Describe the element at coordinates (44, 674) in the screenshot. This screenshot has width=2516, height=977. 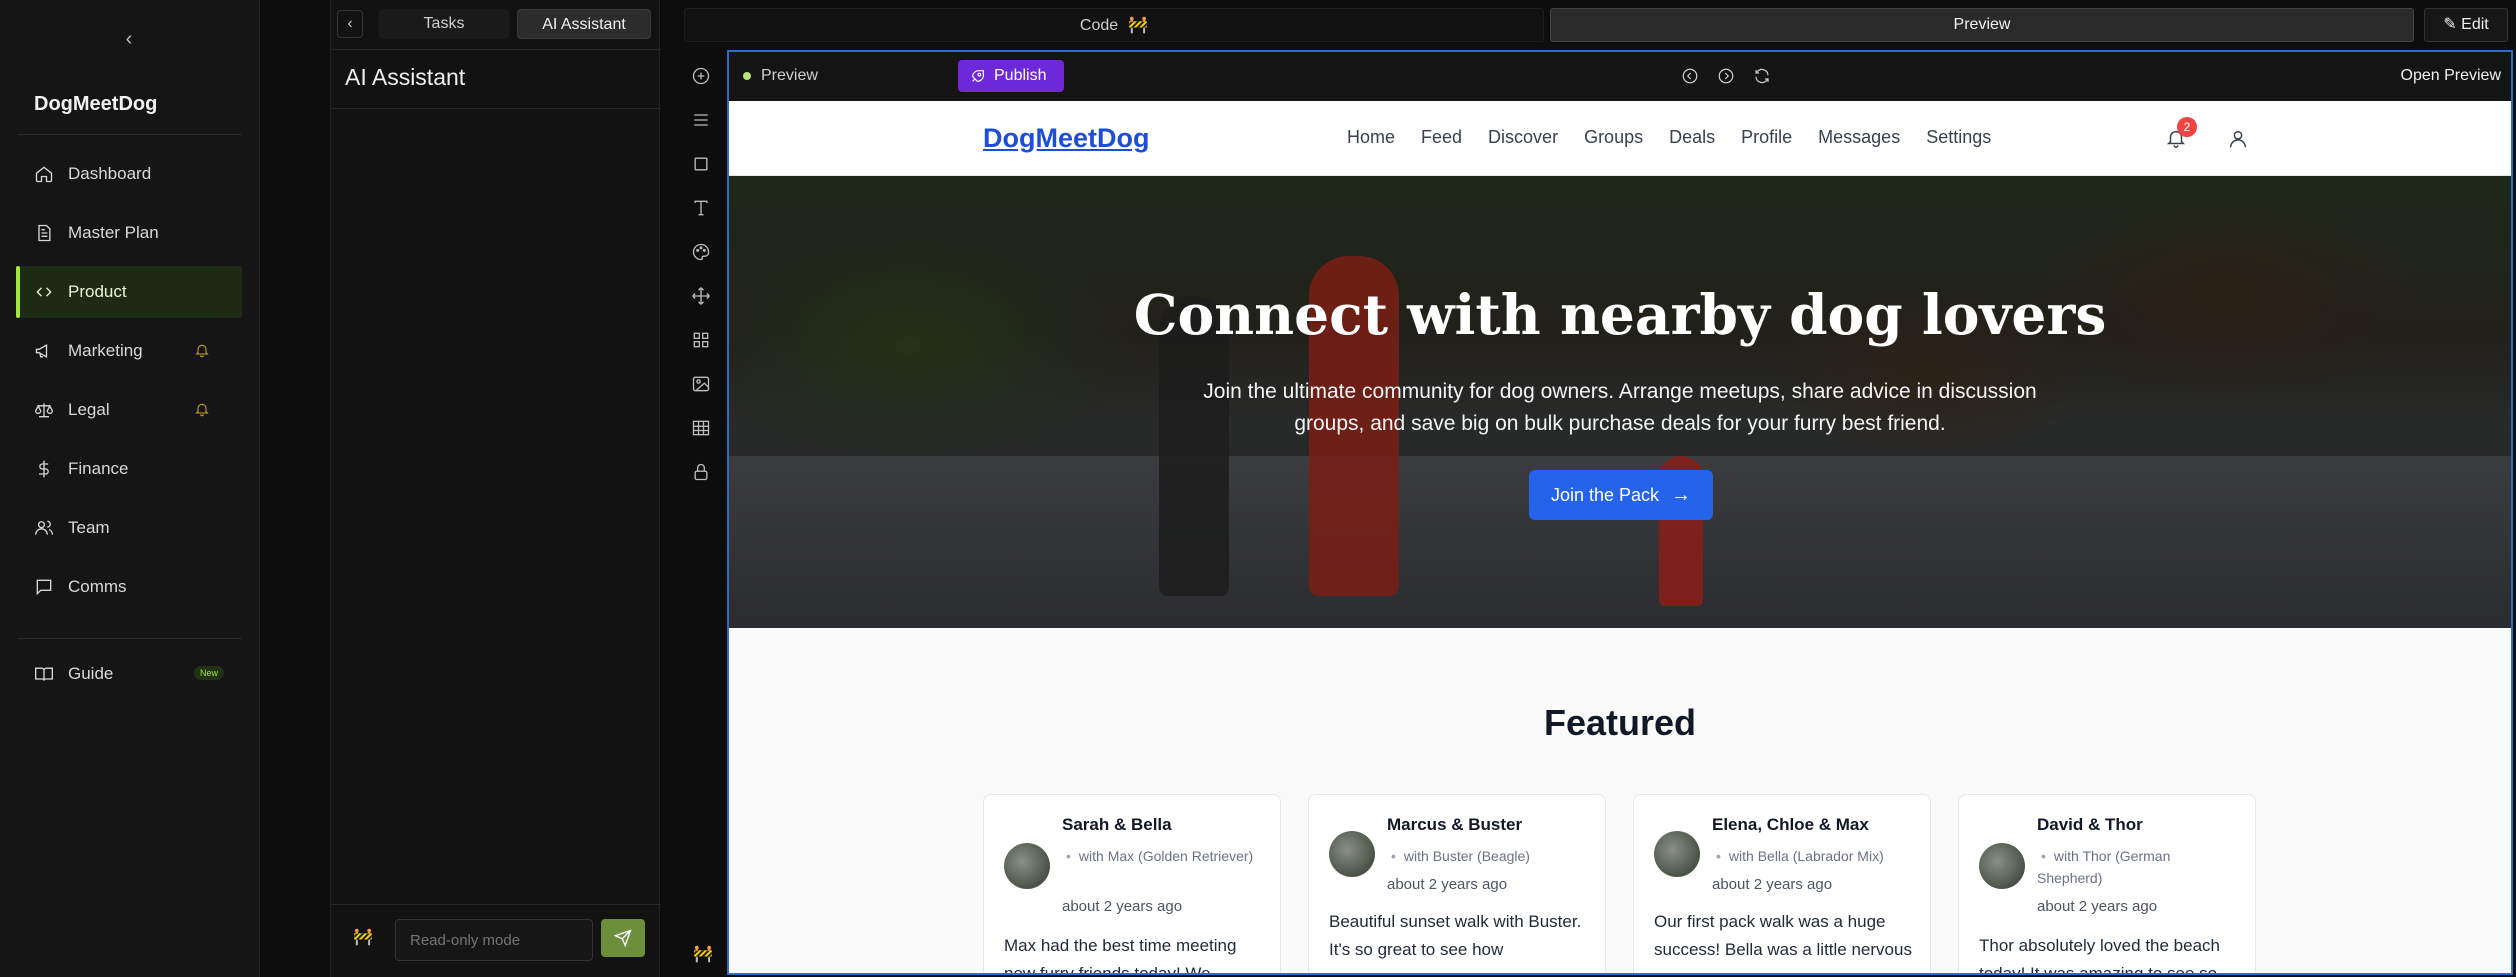
I see `book-open-icon` at that location.